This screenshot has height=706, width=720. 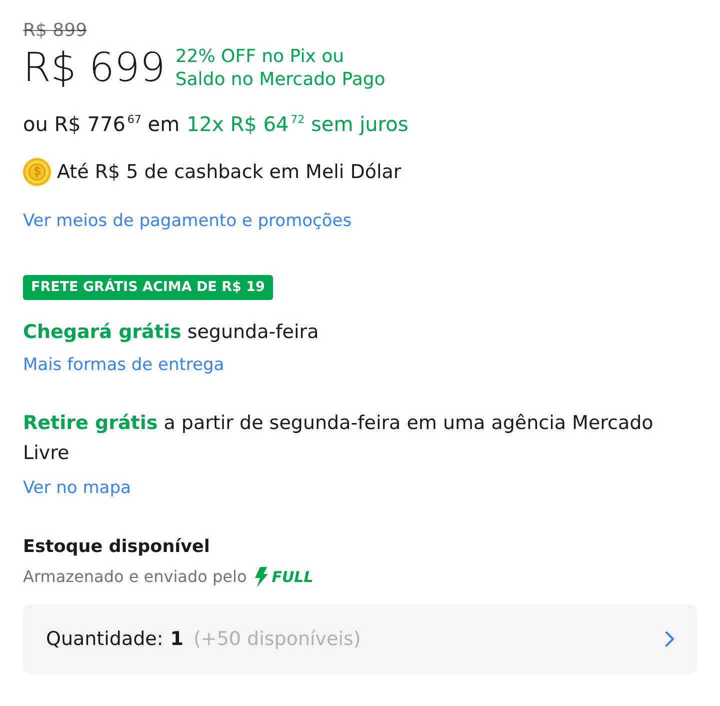 What do you see at coordinates (338, 438) in the screenshot?
I see `pickup-text: Retire grátis a partir de segunda-feira em uma agência Mercado Livre` at bounding box center [338, 438].